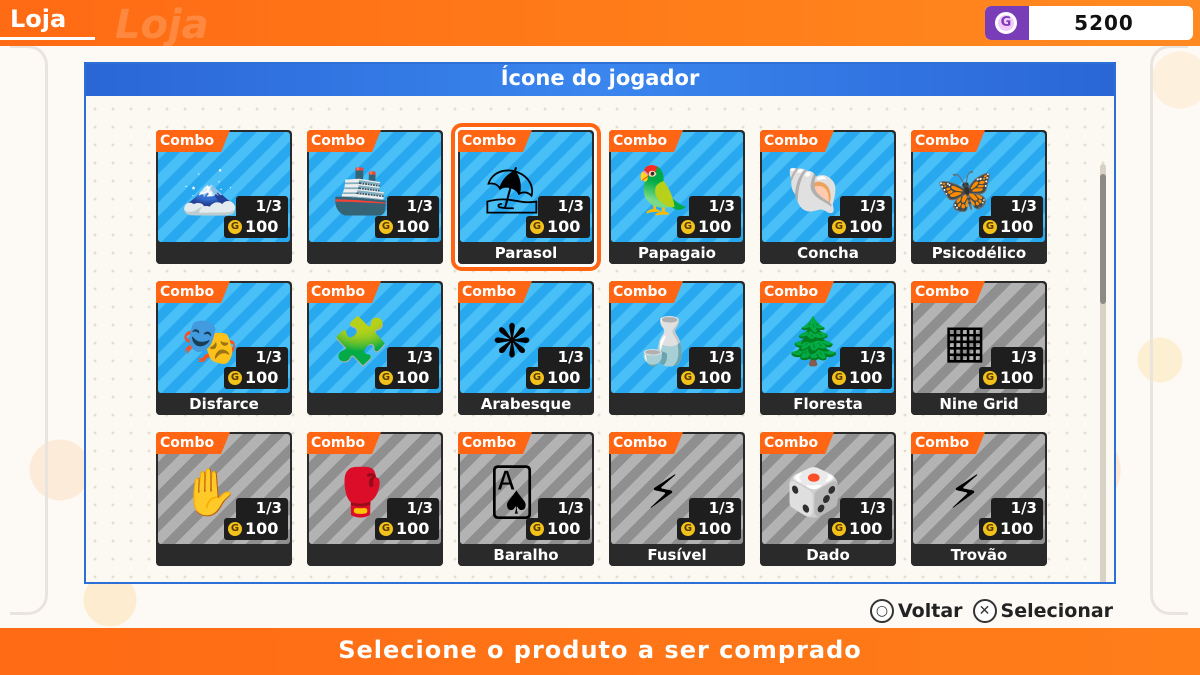 This screenshot has width=1200, height=675. I want to click on shop-item-tile: 🂡 Combo 1/3 G 100 Baralho, so click(526, 499).